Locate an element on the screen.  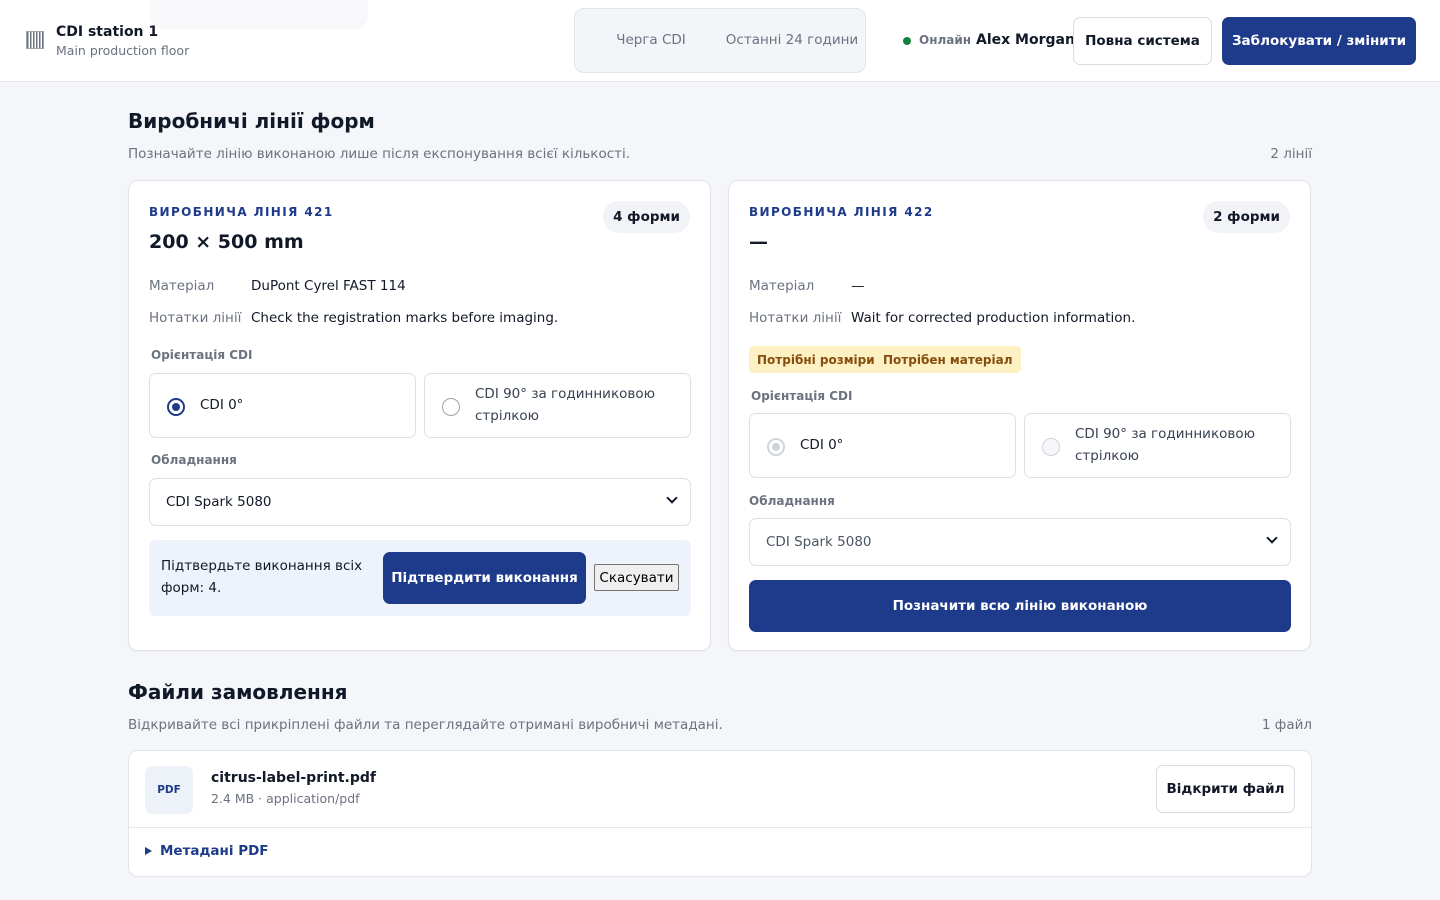
pdf-metadata-toggle: Метадані PDF is located at coordinates (207, 851).